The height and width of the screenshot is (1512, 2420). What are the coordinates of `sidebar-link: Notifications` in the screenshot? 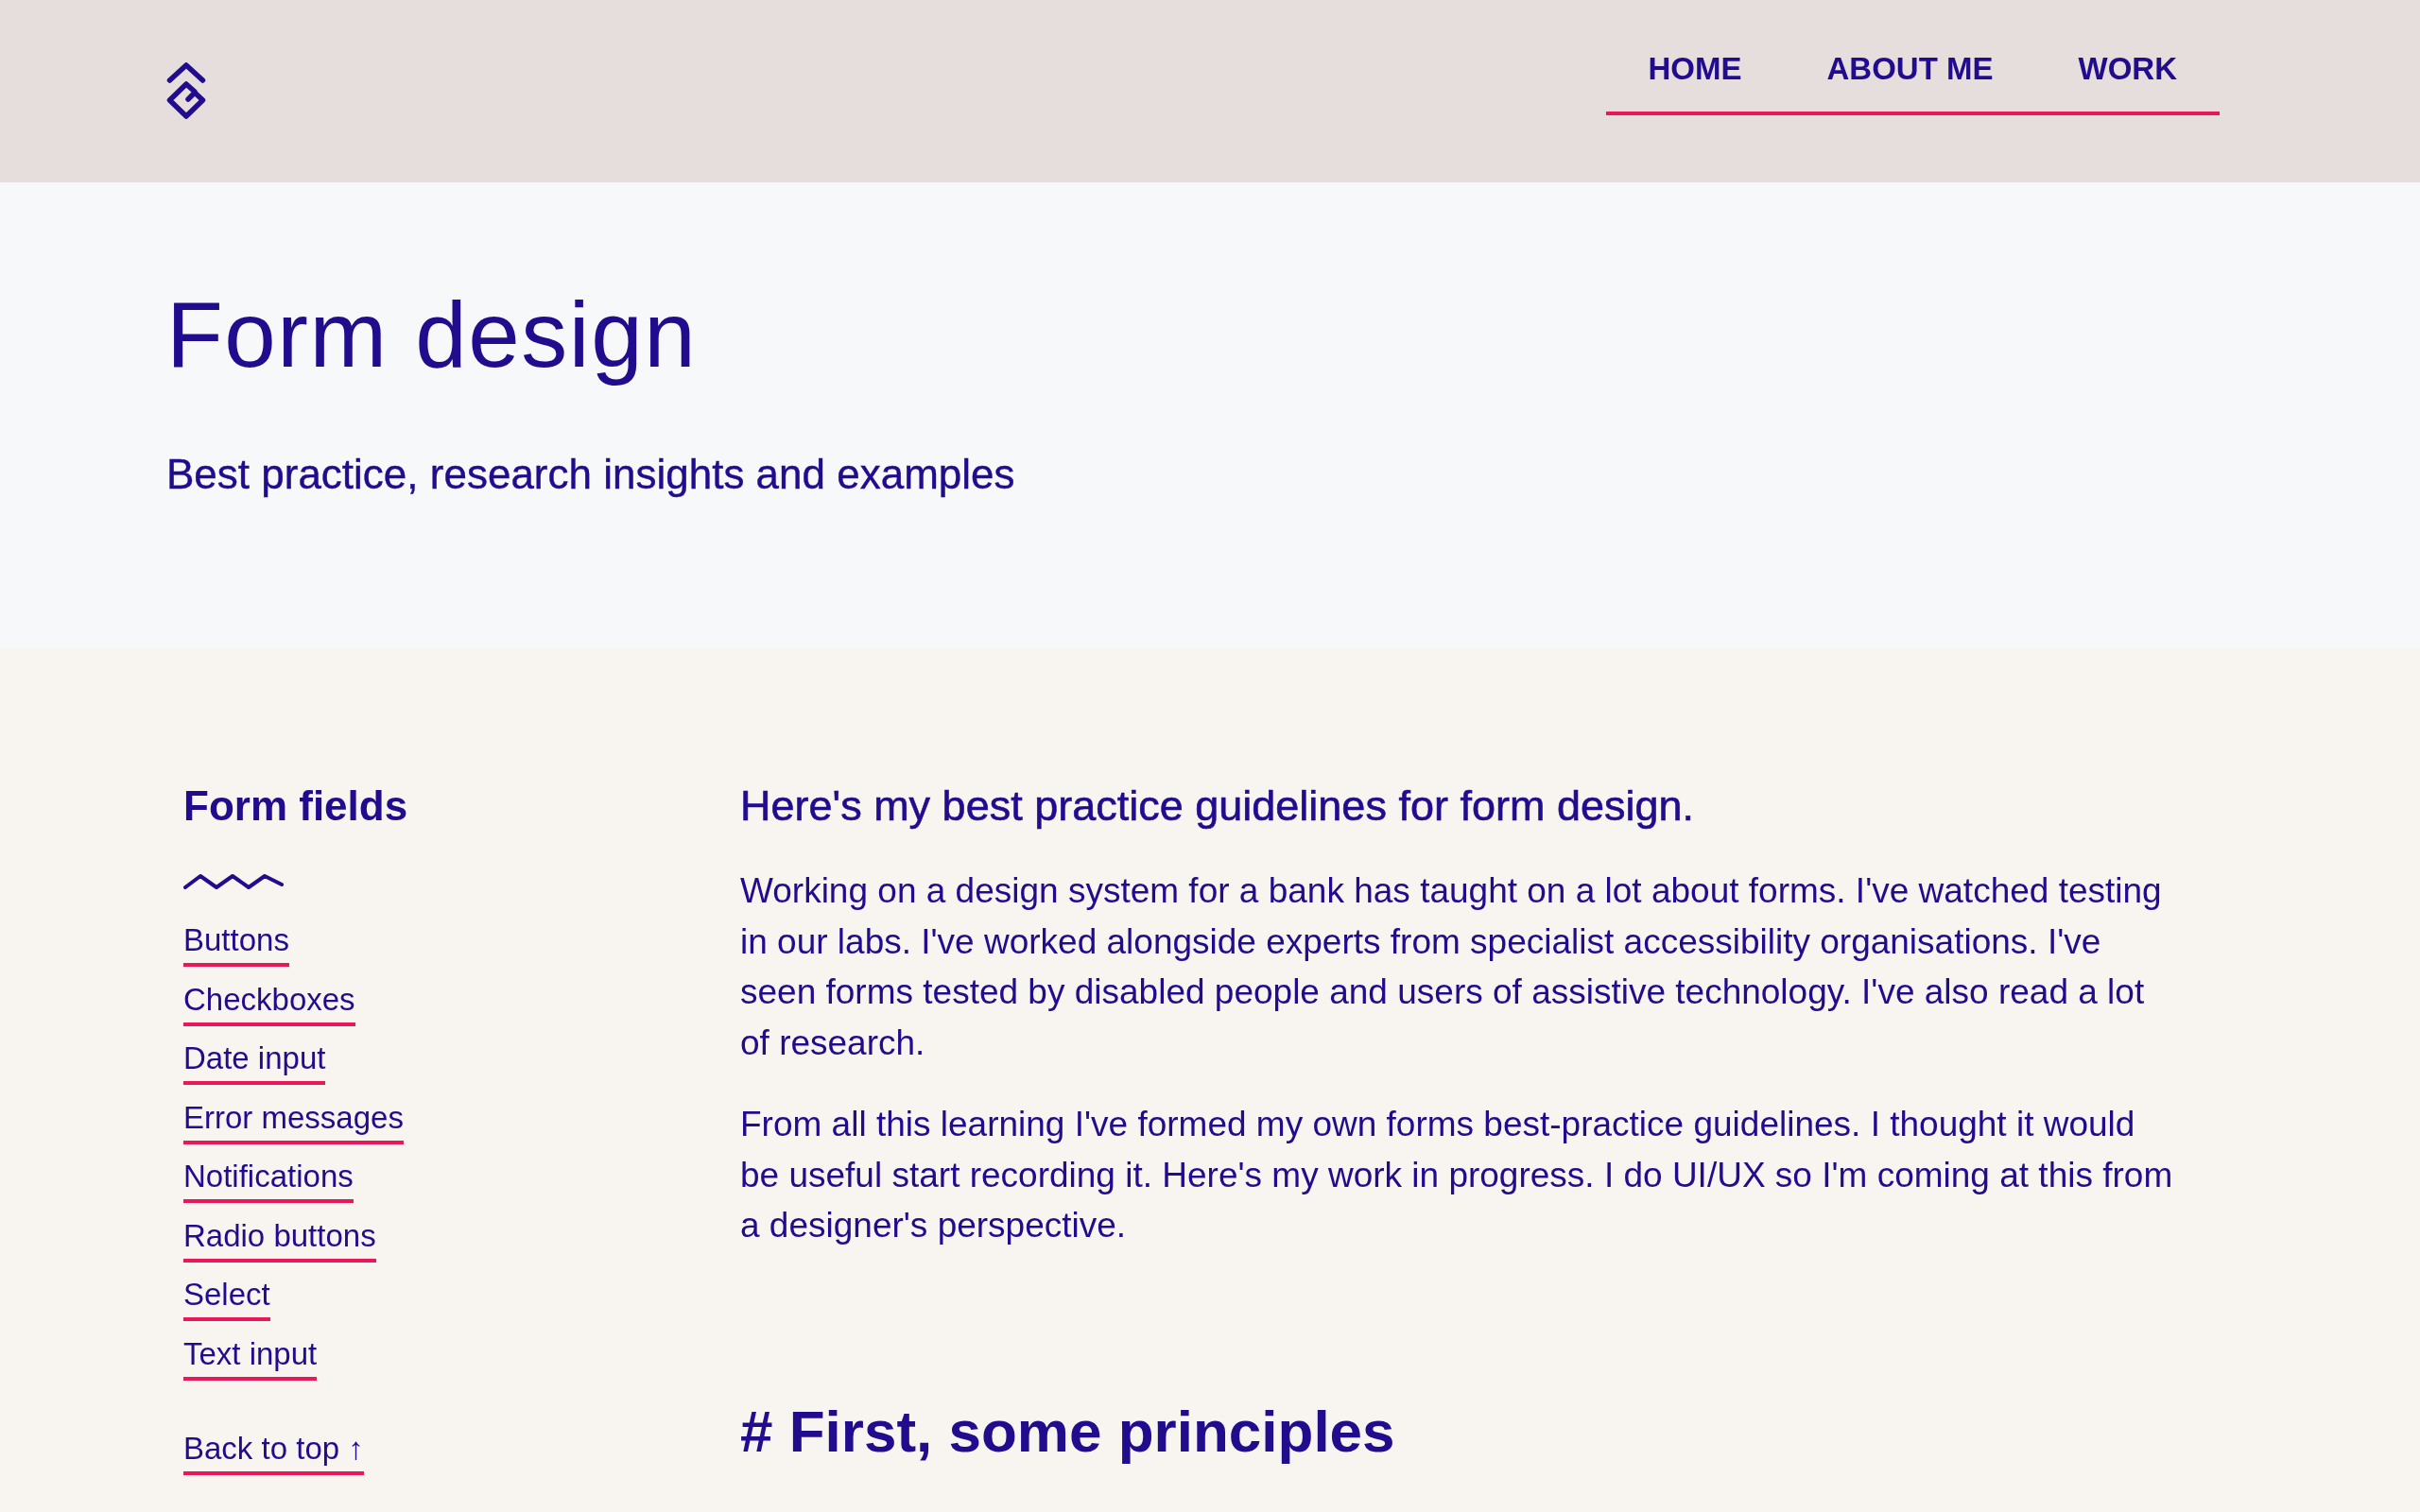 It's located at (268, 1180).